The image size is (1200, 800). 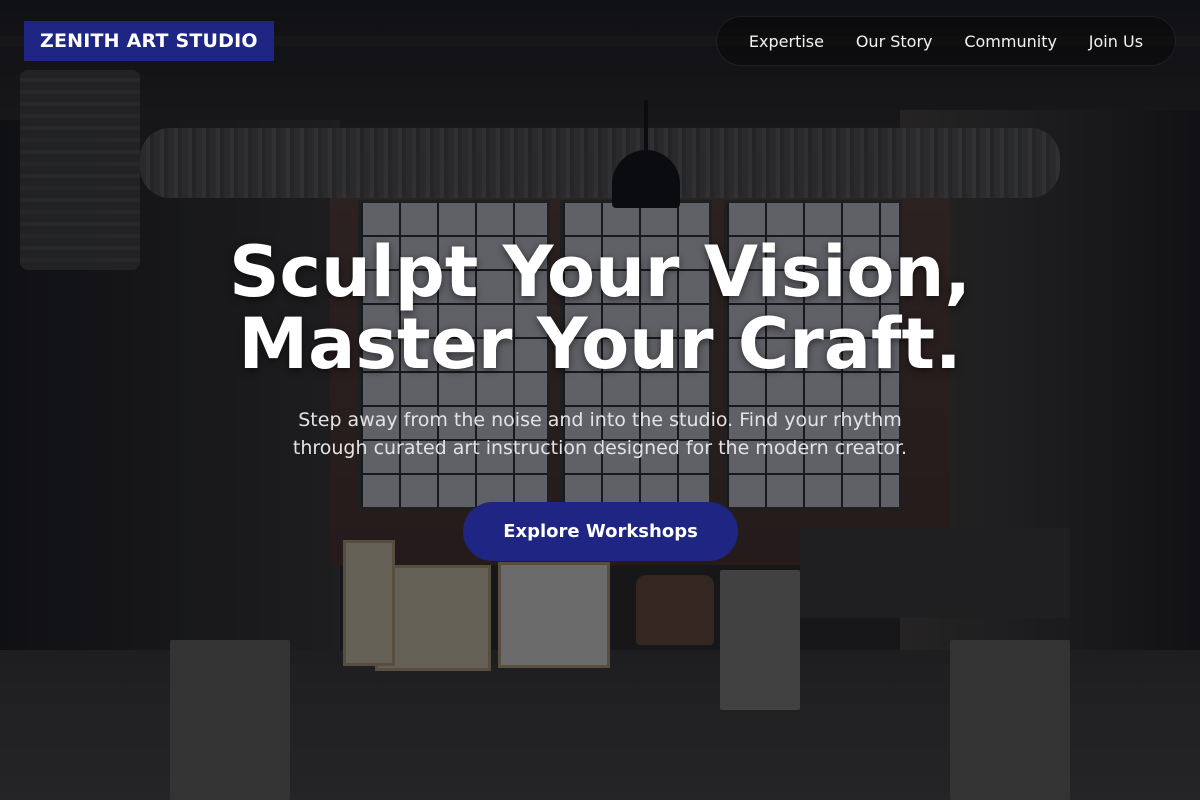 I want to click on brand-logo: ZENITH ART STUDIO, so click(x=149, y=41).